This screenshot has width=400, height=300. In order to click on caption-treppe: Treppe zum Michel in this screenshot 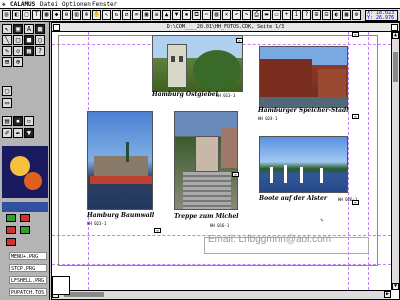, I will do `click(206, 216)`.